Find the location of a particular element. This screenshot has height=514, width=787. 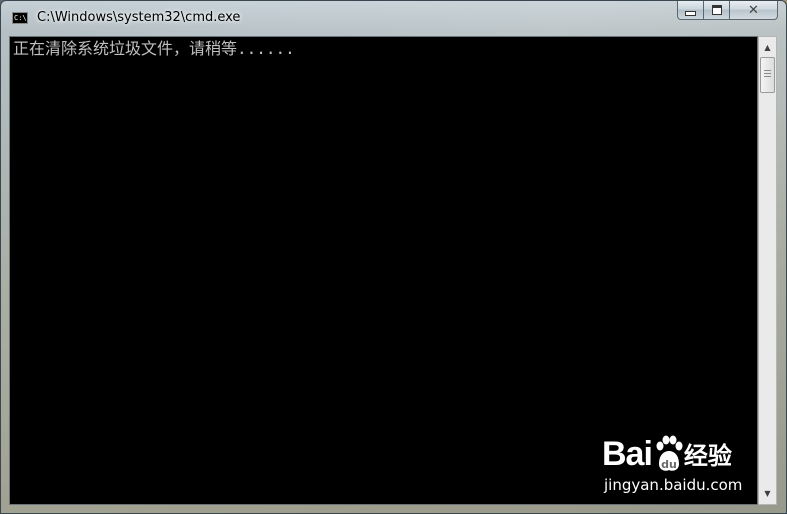

watermark-logo-prefix: Bai is located at coordinates (627, 454).